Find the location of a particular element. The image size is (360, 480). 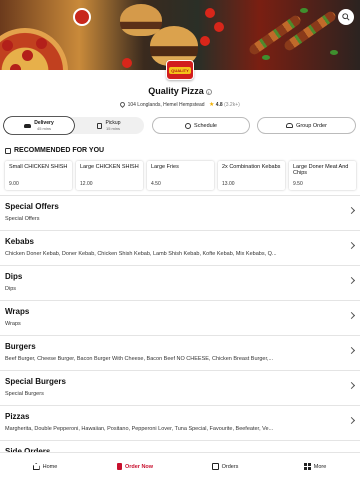

car-icon is located at coordinates (28, 125).